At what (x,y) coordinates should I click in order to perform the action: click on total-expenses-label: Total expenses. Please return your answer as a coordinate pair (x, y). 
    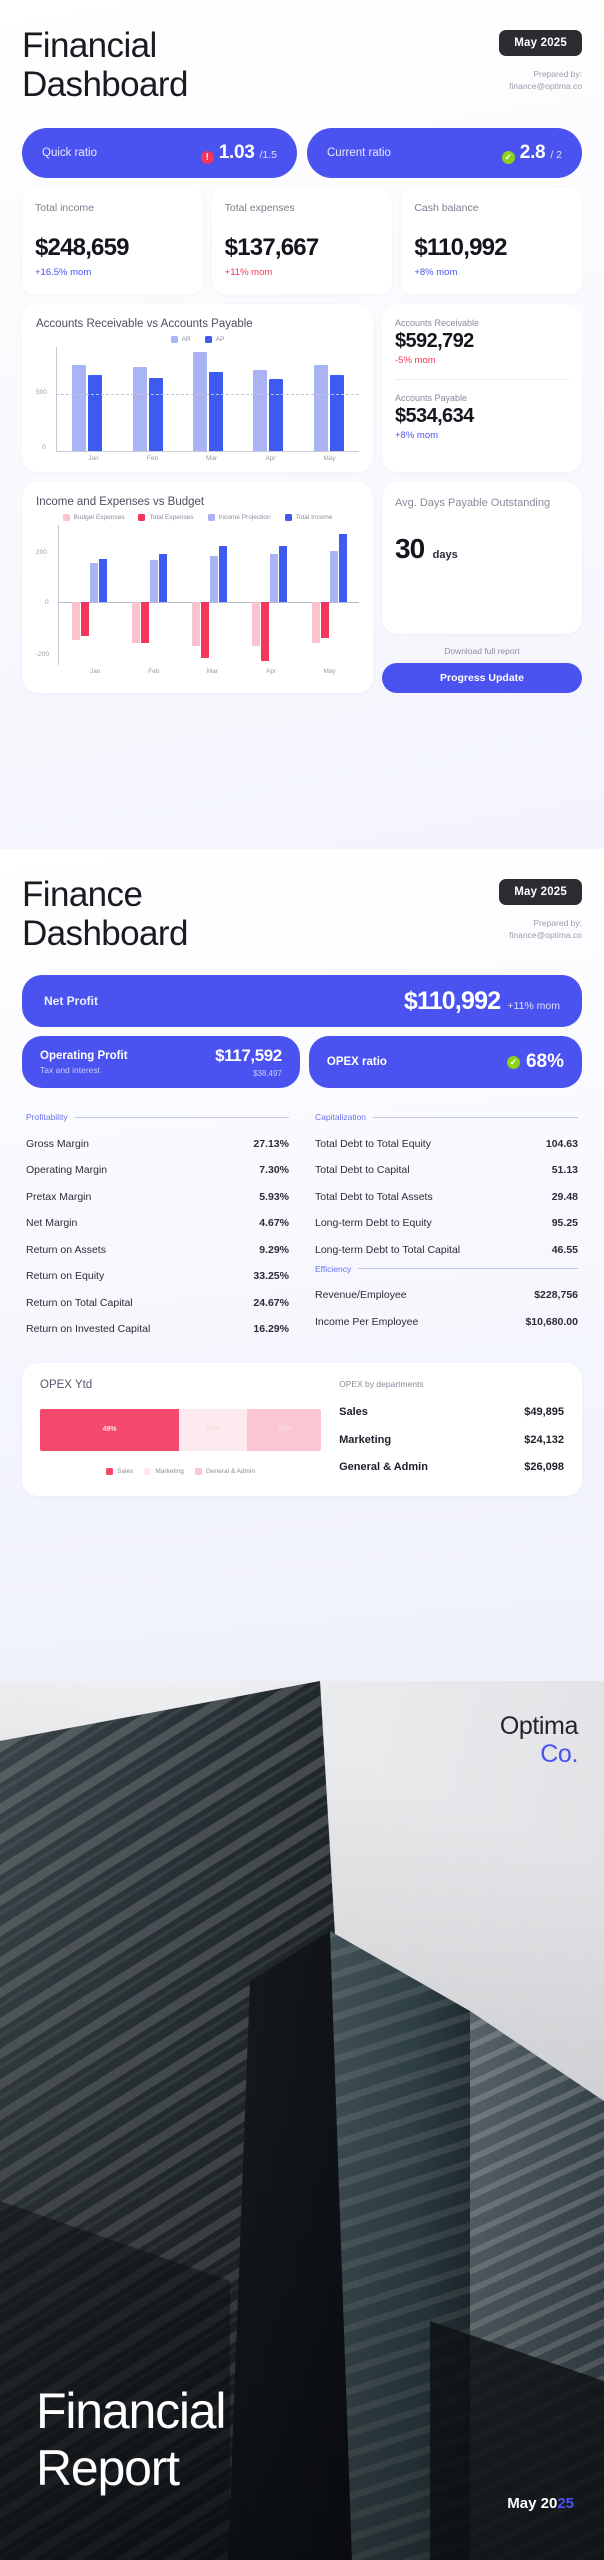
    Looking at the image, I should click on (259, 208).